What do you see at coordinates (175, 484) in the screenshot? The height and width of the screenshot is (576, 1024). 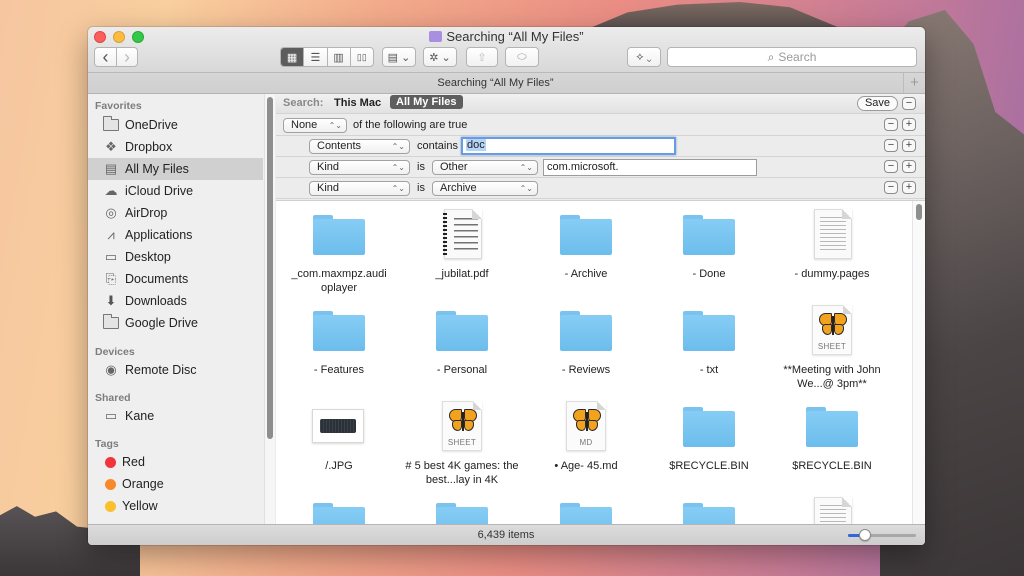 I see `sidebar-item-tag-orange: Orange` at bounding box center [175, 484].